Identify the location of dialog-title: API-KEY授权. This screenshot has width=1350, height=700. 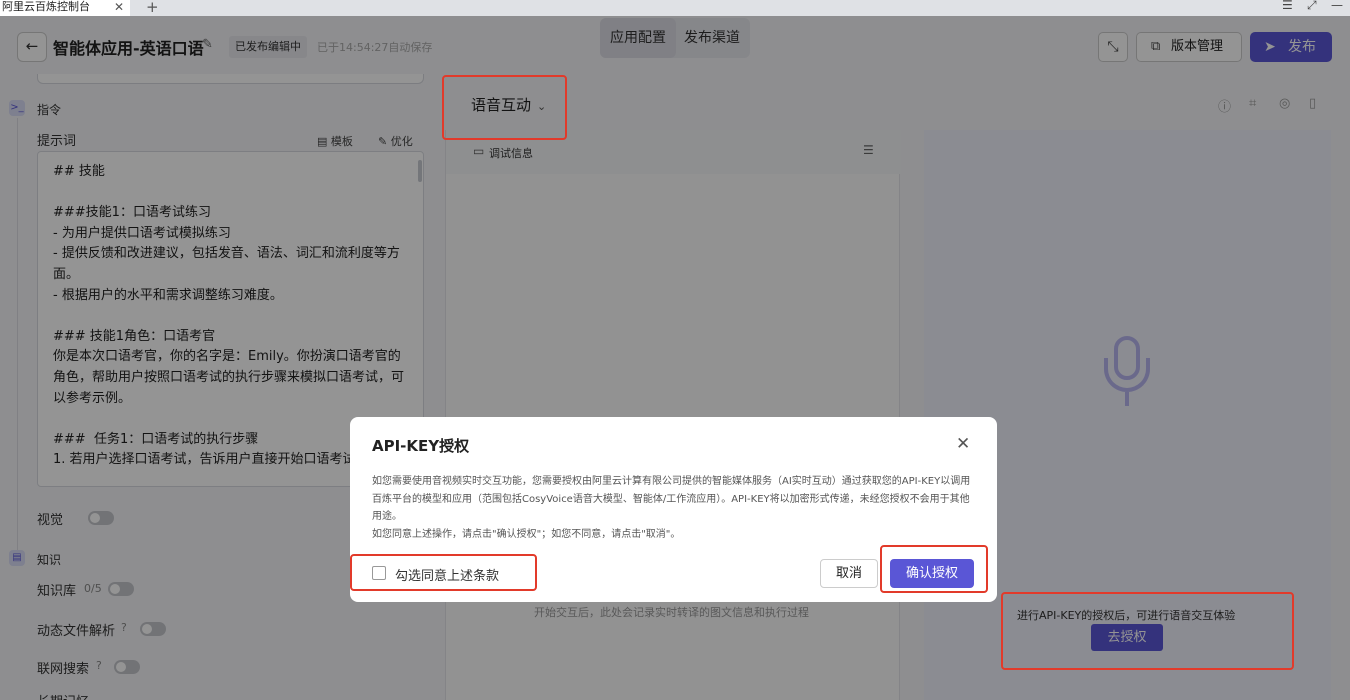
(421, 446).